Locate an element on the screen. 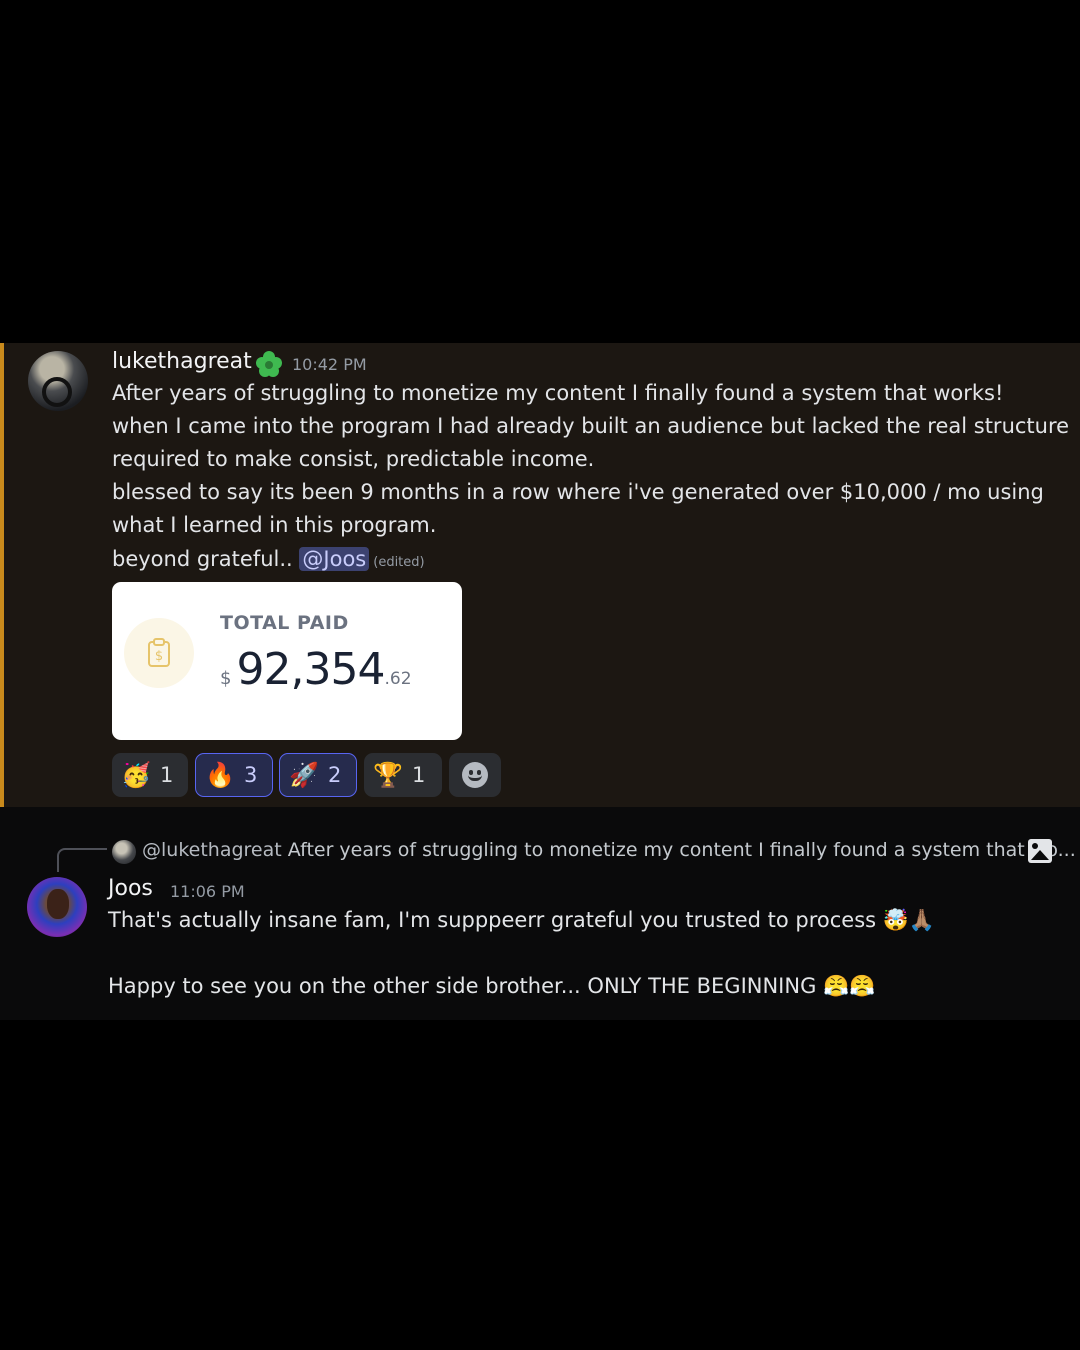 The width and height of the screenshot is (1080, 1350). face-graphic is located at coordinates (58, 904).